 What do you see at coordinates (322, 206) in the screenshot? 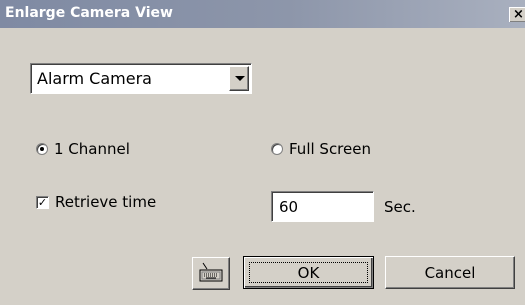
I see `retrieve-time-input: 60` at bounding box center [322, 206].